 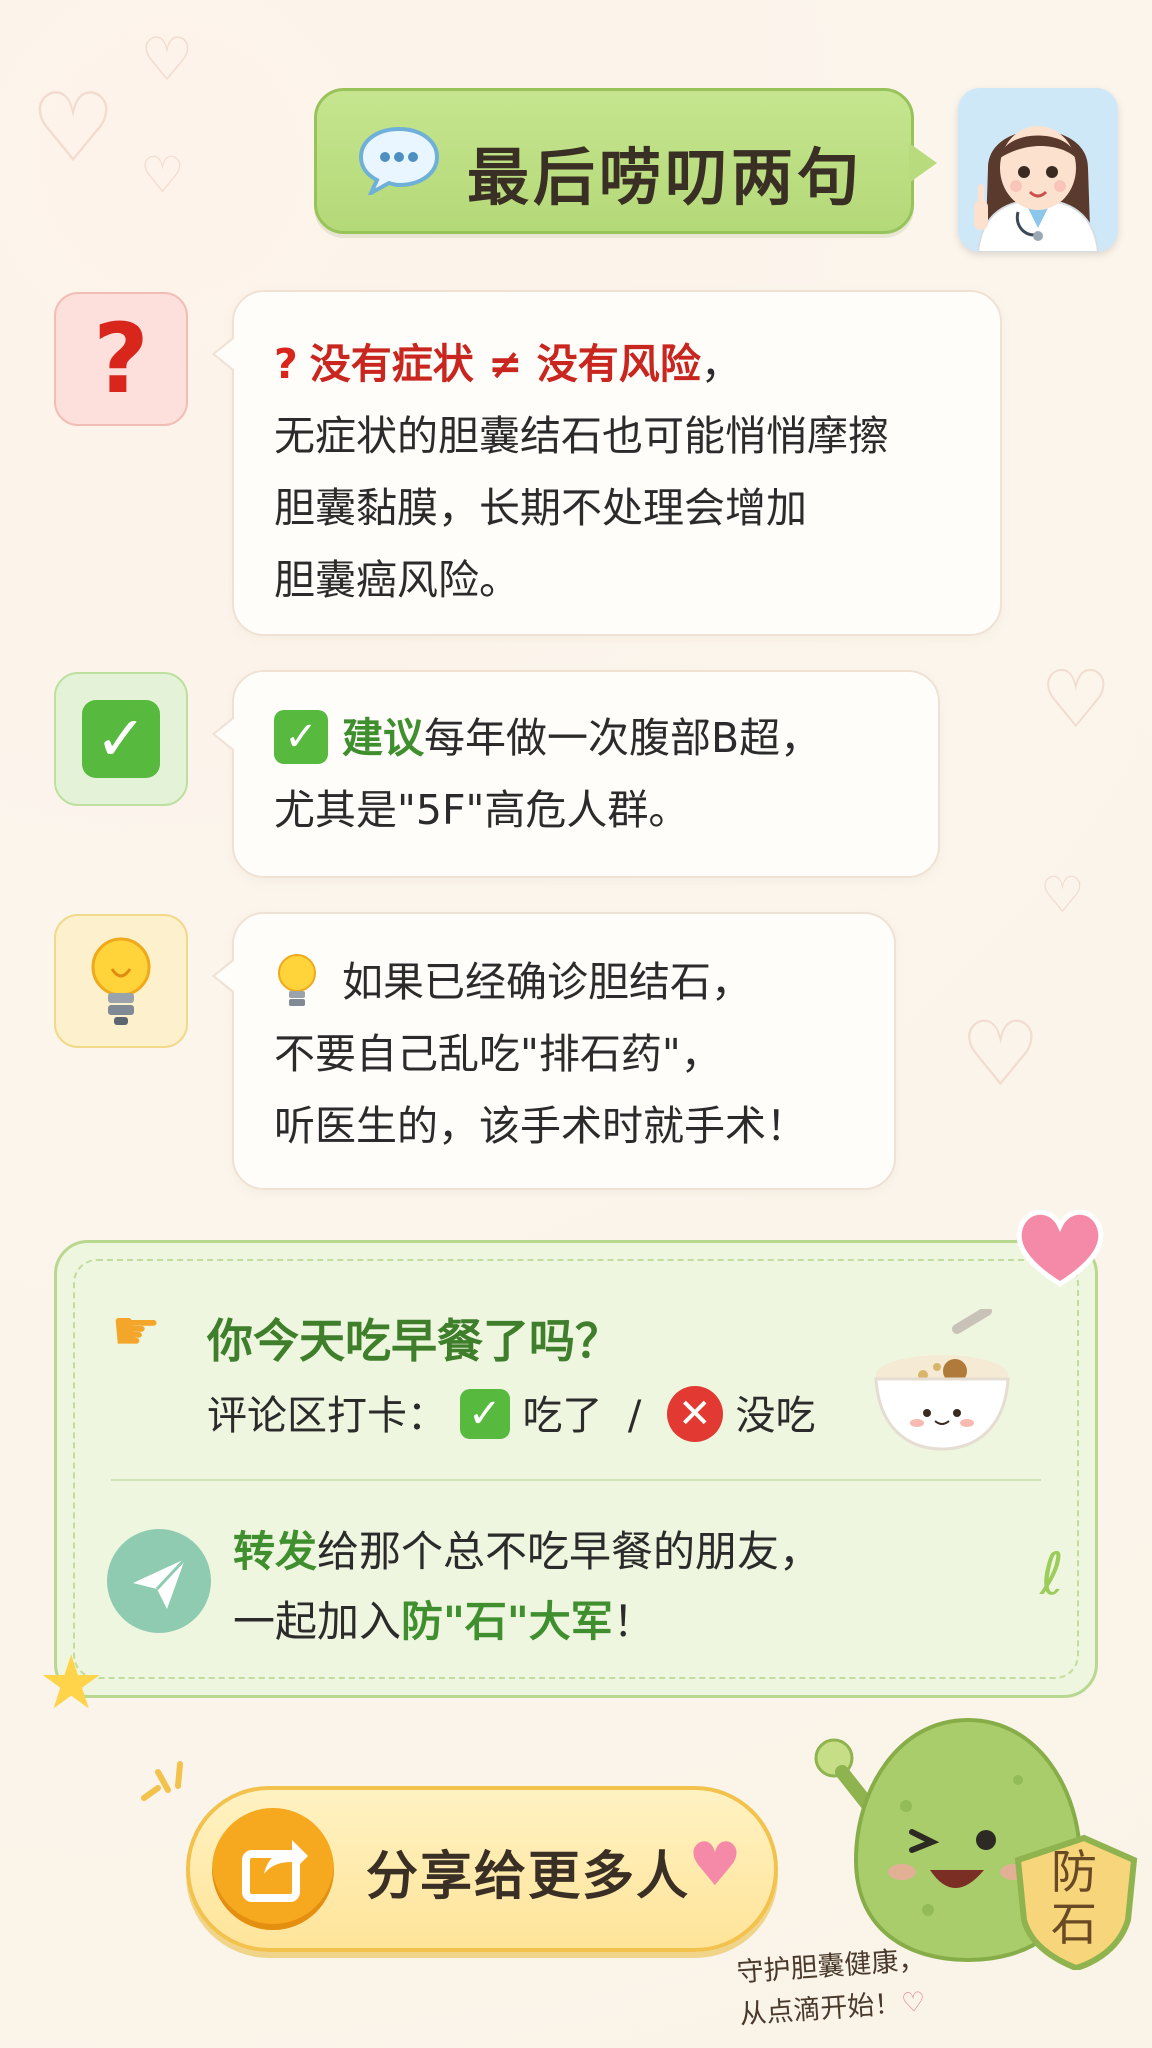 I want to click on cross-mark-icon: ✕, so click(x=694, y=1414).